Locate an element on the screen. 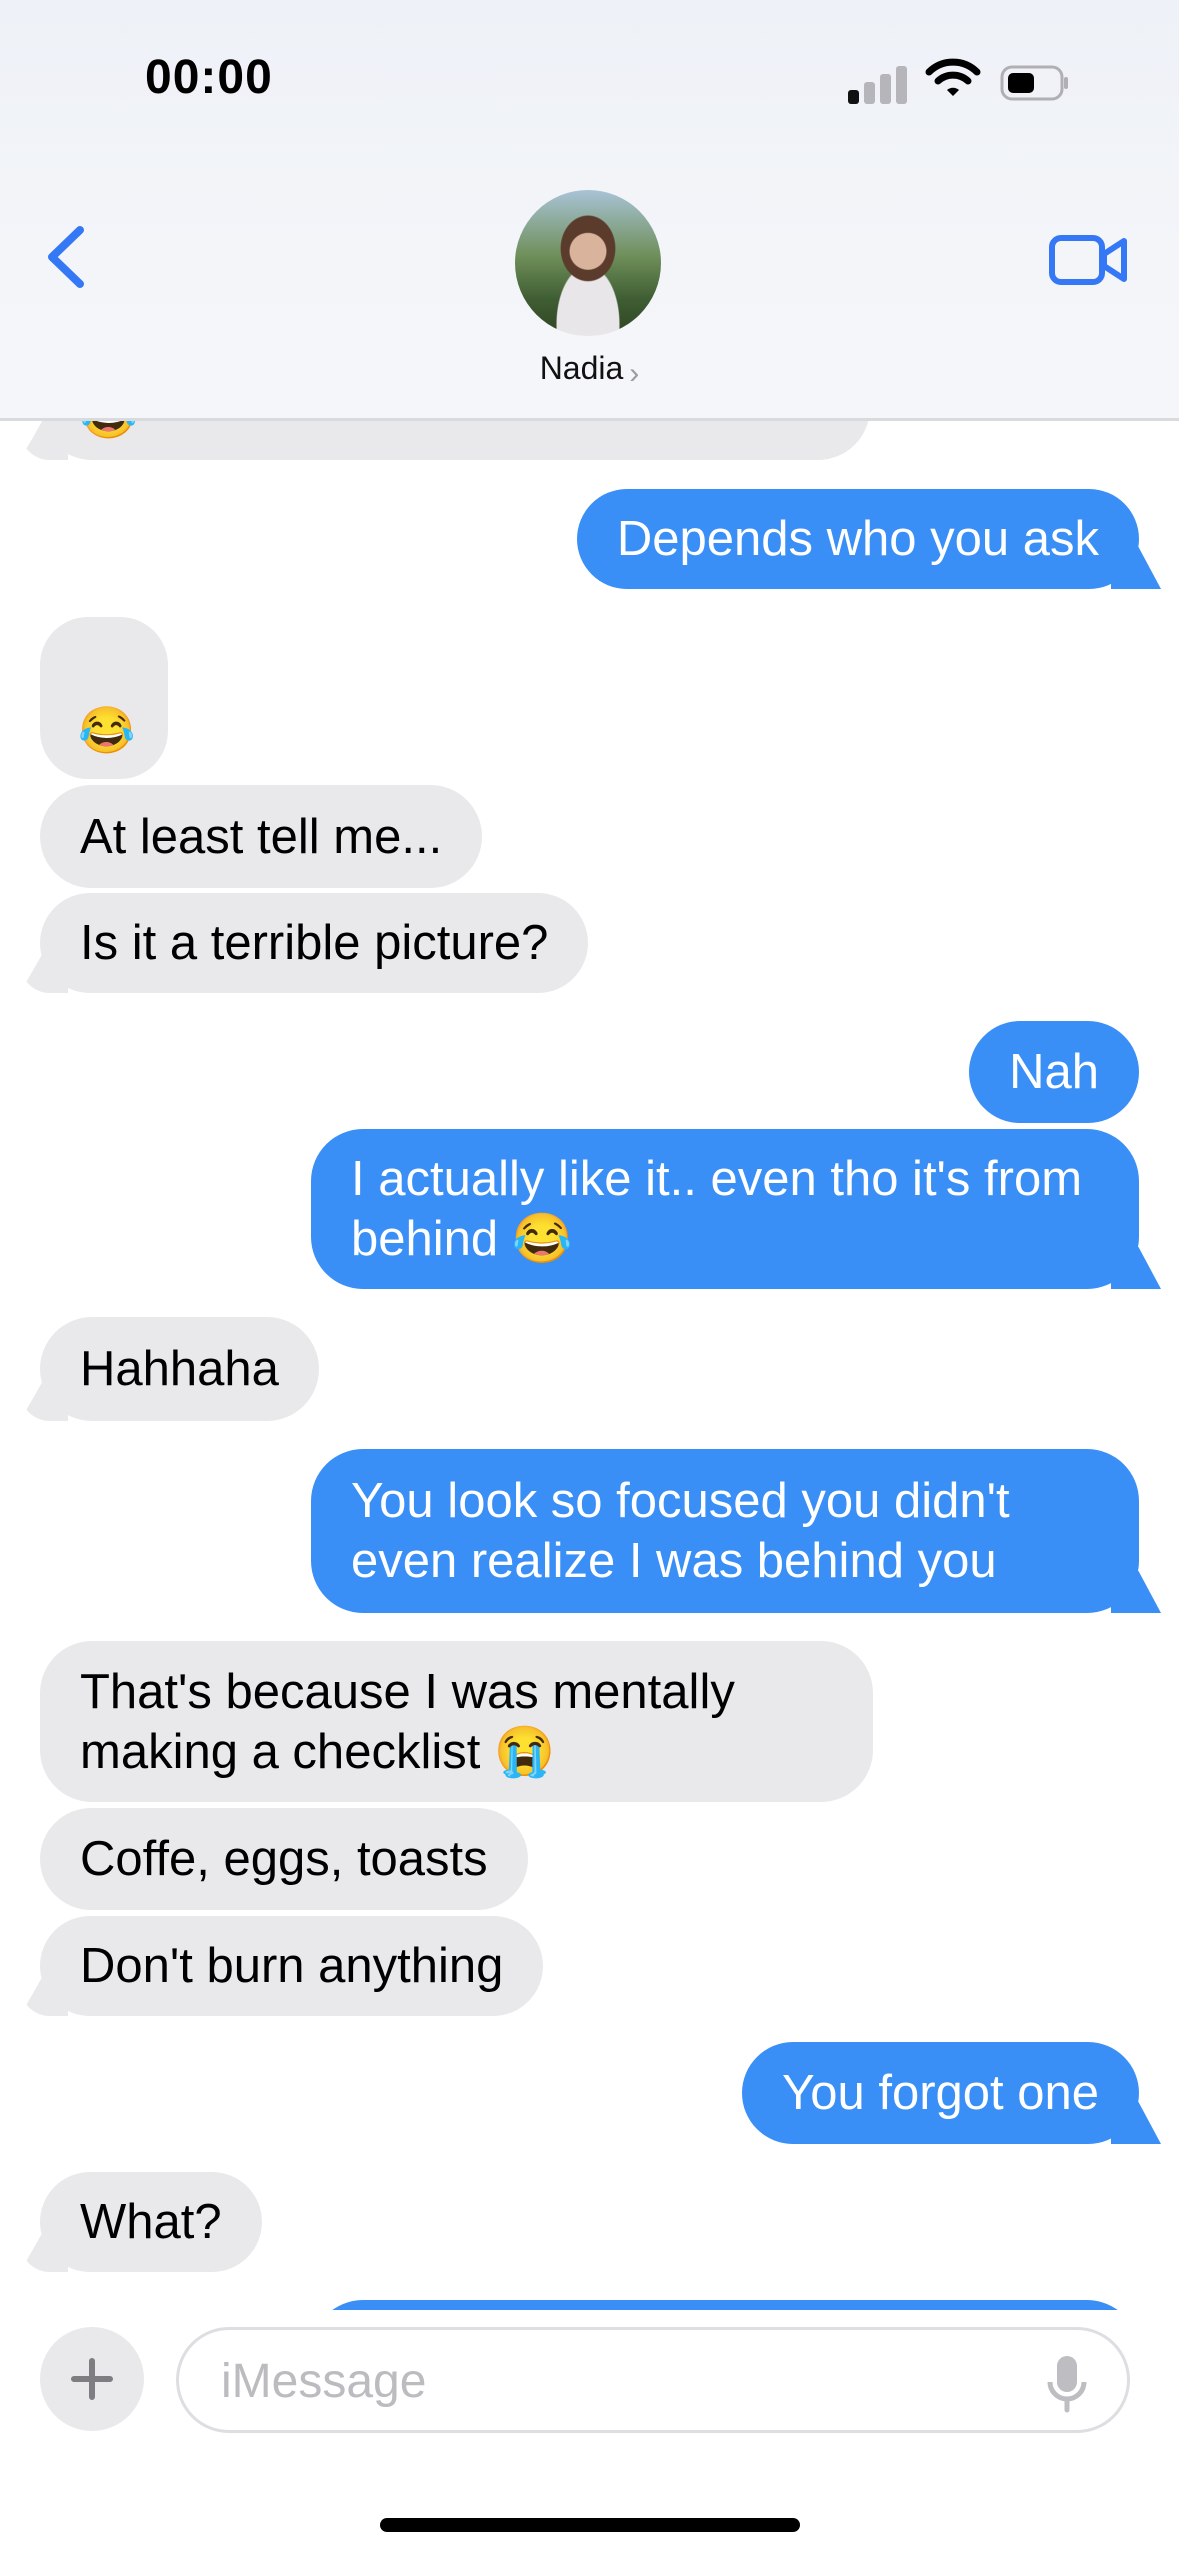 The width and height of the screenshot is (1179, 2556). message-bubble-outgoing: Nah is located at coordinates (1054, 1072).